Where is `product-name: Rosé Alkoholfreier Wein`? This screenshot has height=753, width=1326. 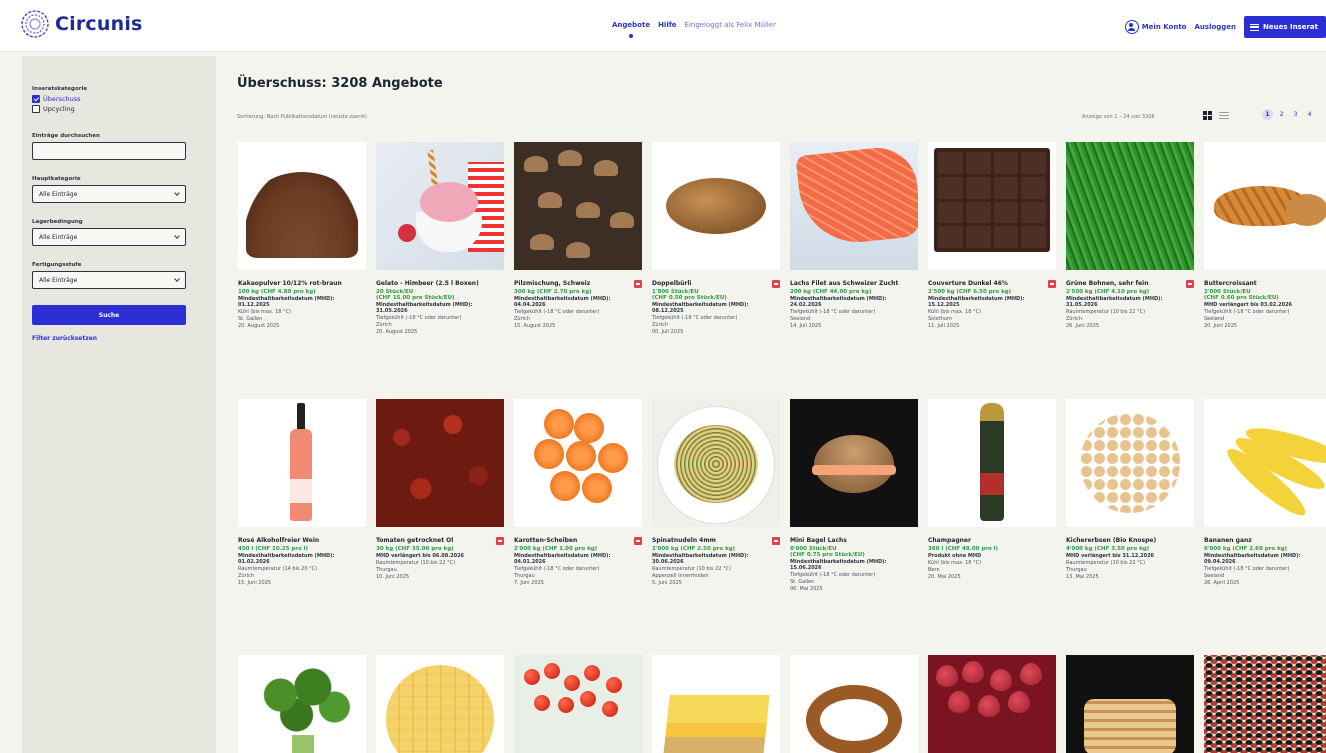 product-name: Rosé Alkoholfreier Wein is located at coordinates (302, 540).